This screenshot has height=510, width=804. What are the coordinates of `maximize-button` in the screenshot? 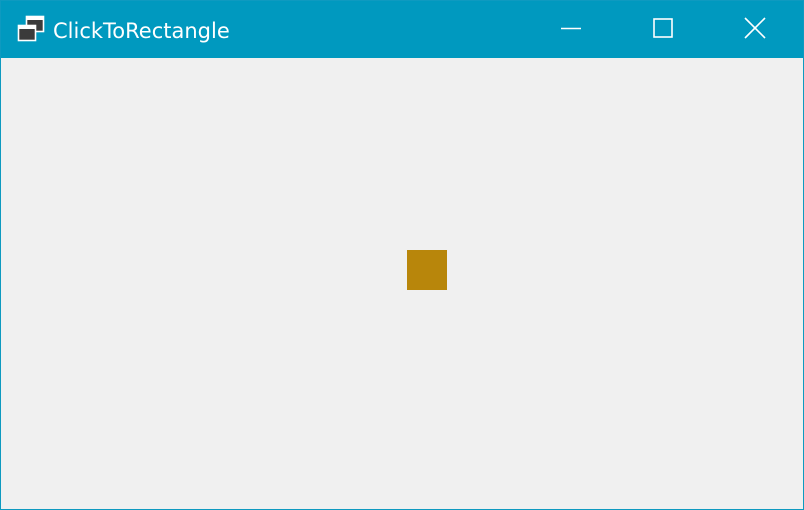 It's located at (663, 29).